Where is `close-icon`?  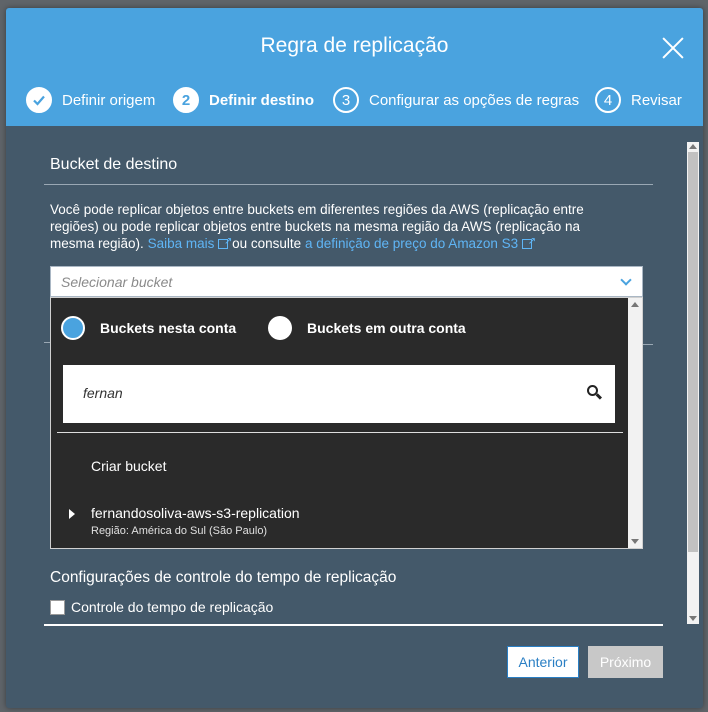
close-icon is located at coordinates (673, 48).